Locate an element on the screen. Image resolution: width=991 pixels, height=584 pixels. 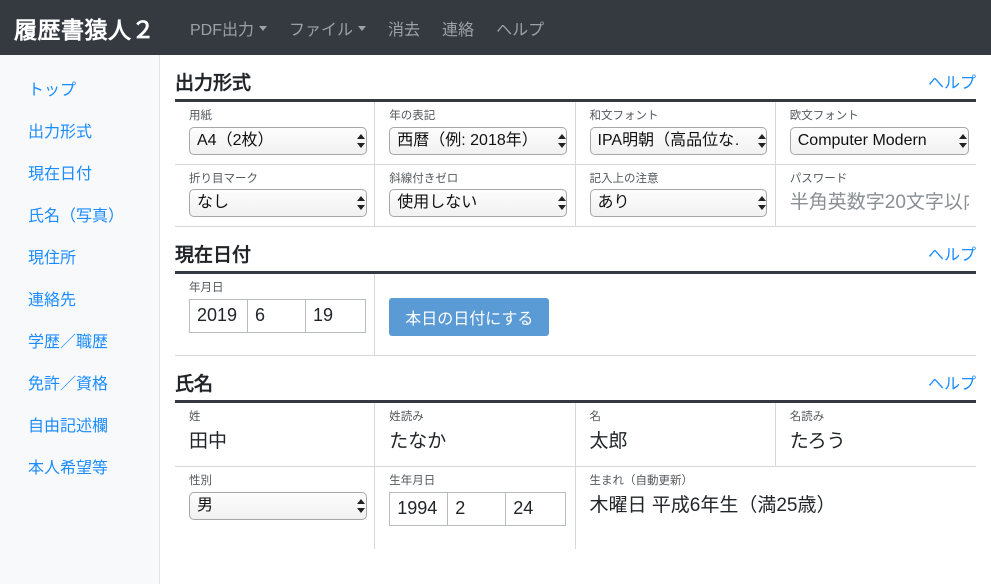
current-date-month-input is located at coordinates (276, 315).